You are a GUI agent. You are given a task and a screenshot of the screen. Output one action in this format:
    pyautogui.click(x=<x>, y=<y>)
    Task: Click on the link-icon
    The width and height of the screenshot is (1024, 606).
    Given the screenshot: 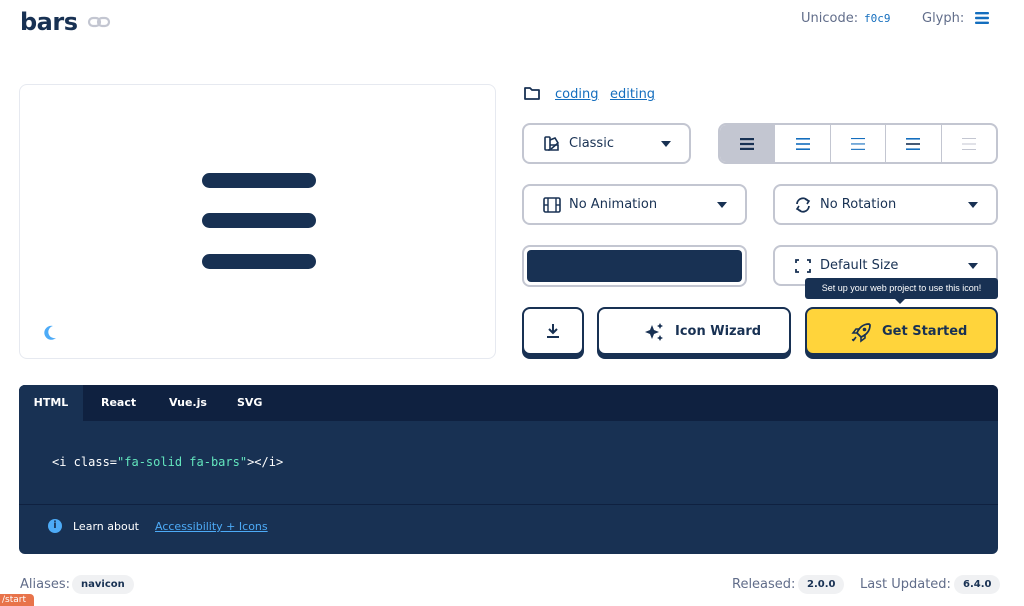 What is the action you would take?
    pyautogui.click(x=99, y=22)
    